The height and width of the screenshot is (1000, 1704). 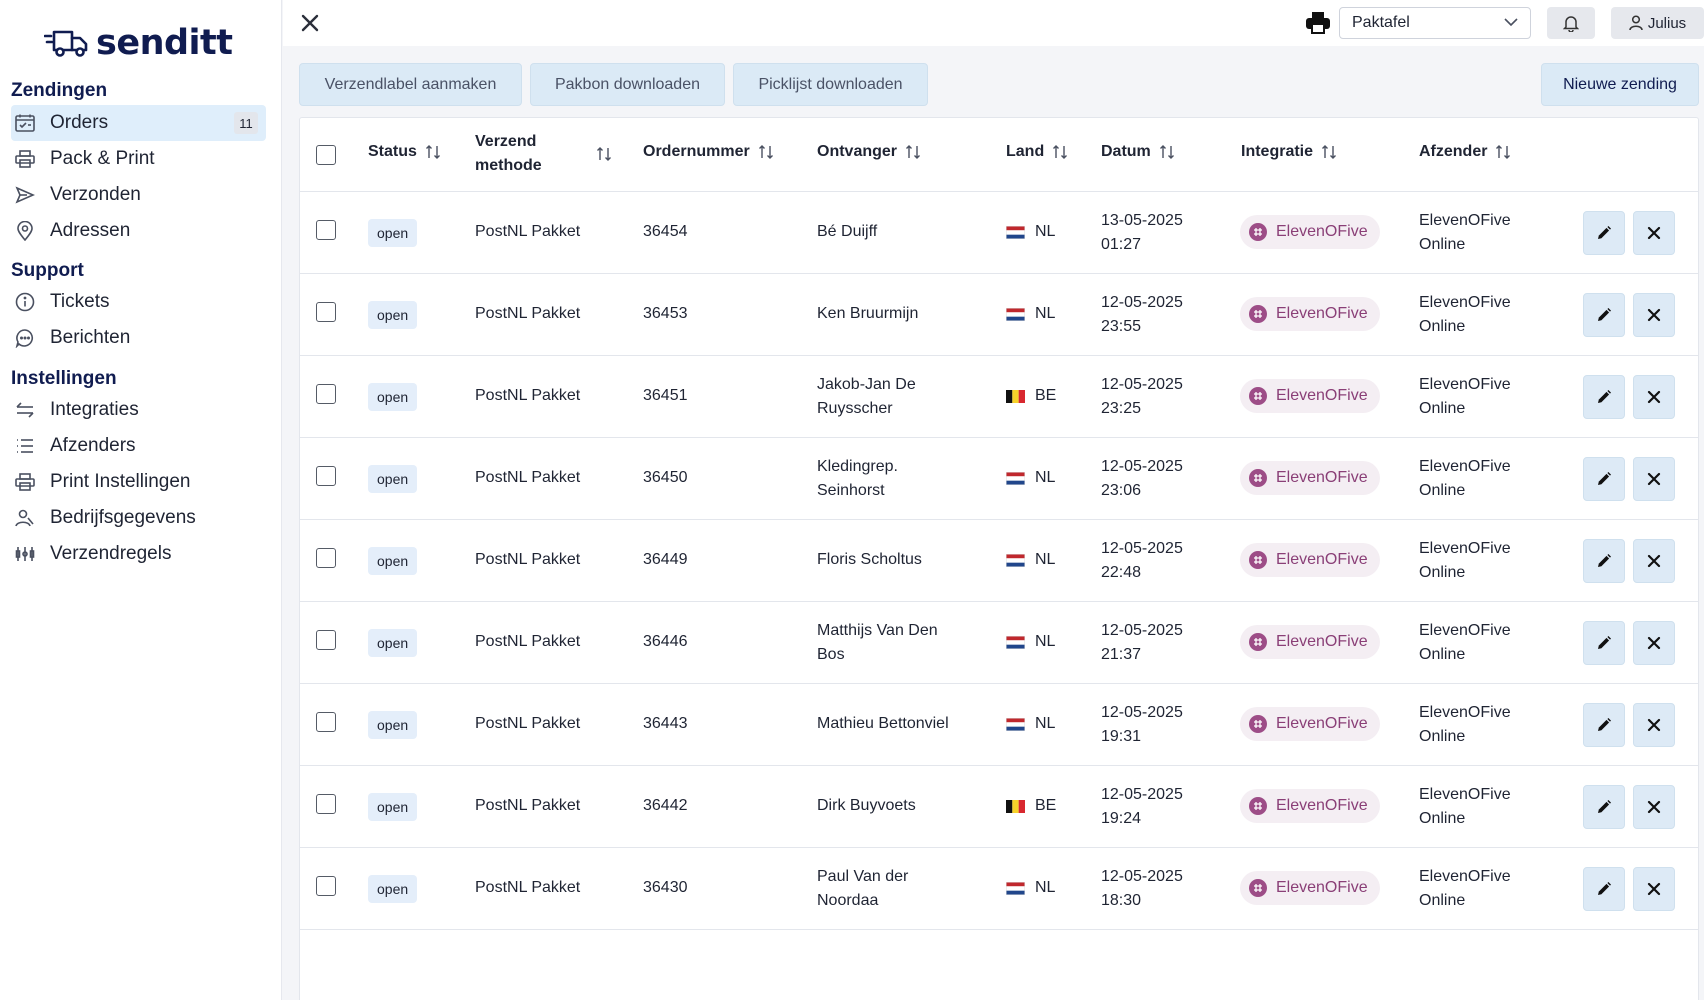 I want to click on order-number: 36442, so click(x=665, y=806).